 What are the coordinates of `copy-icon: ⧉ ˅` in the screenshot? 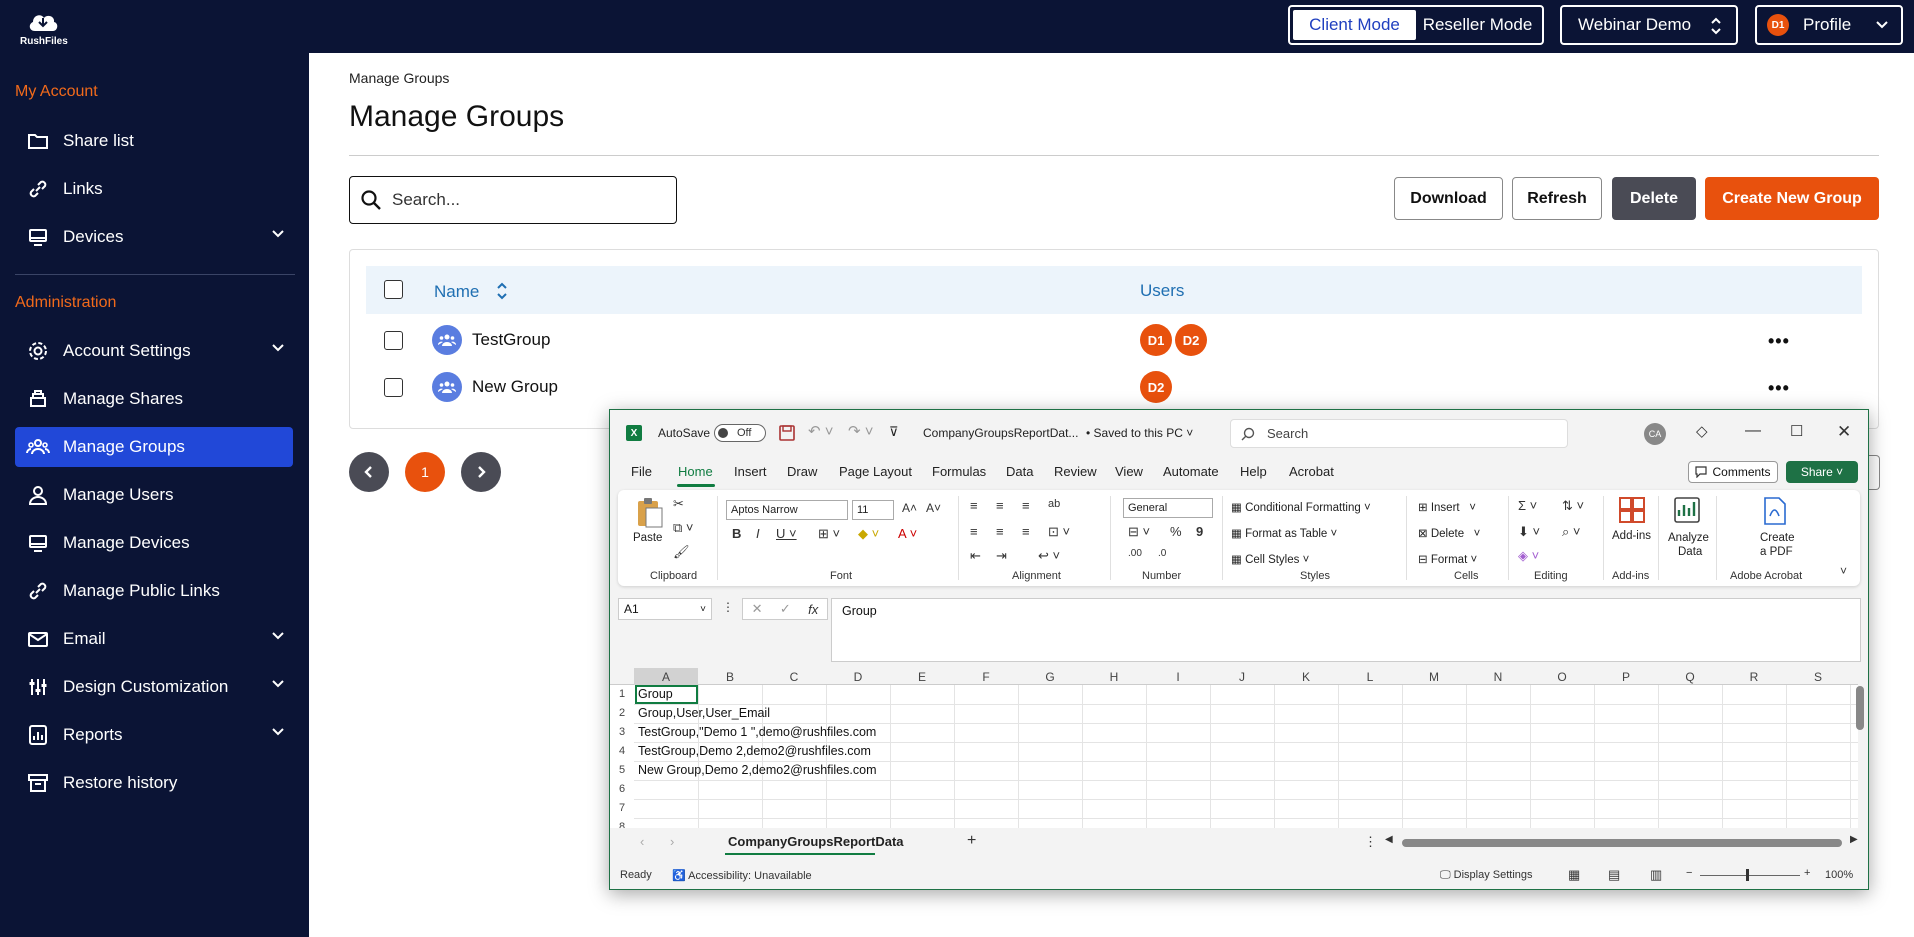 It's located at (683, 528).